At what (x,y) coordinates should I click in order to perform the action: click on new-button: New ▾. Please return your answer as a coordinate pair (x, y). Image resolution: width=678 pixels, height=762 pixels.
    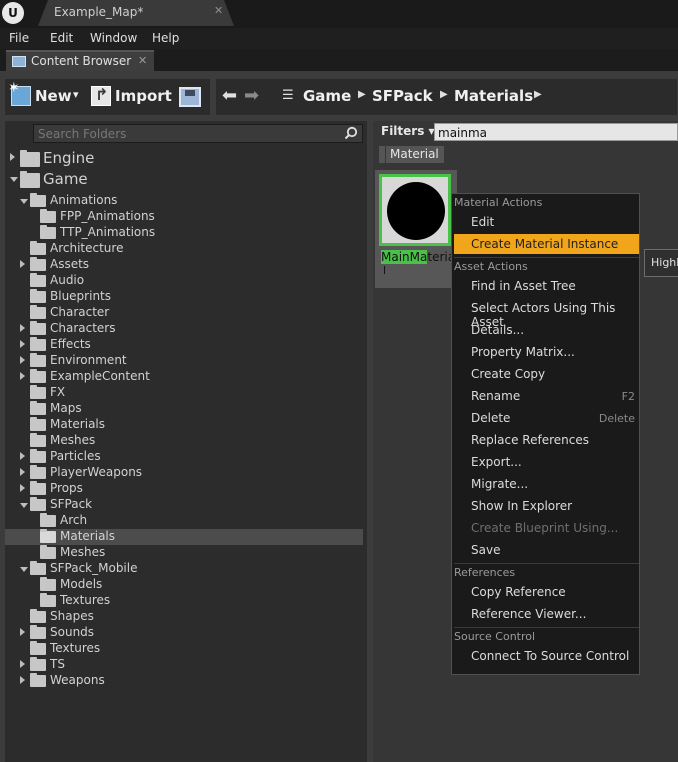
    Looking at the image, I should click on (45, 94).